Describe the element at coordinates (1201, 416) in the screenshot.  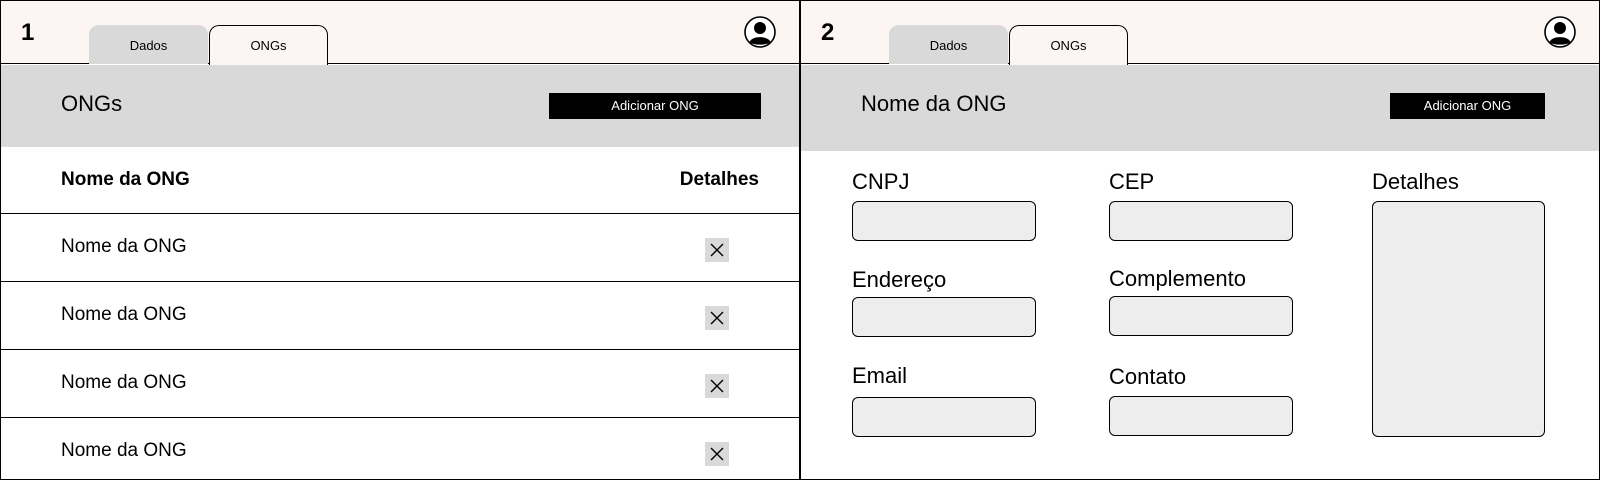
I see `contato-field` at that location.